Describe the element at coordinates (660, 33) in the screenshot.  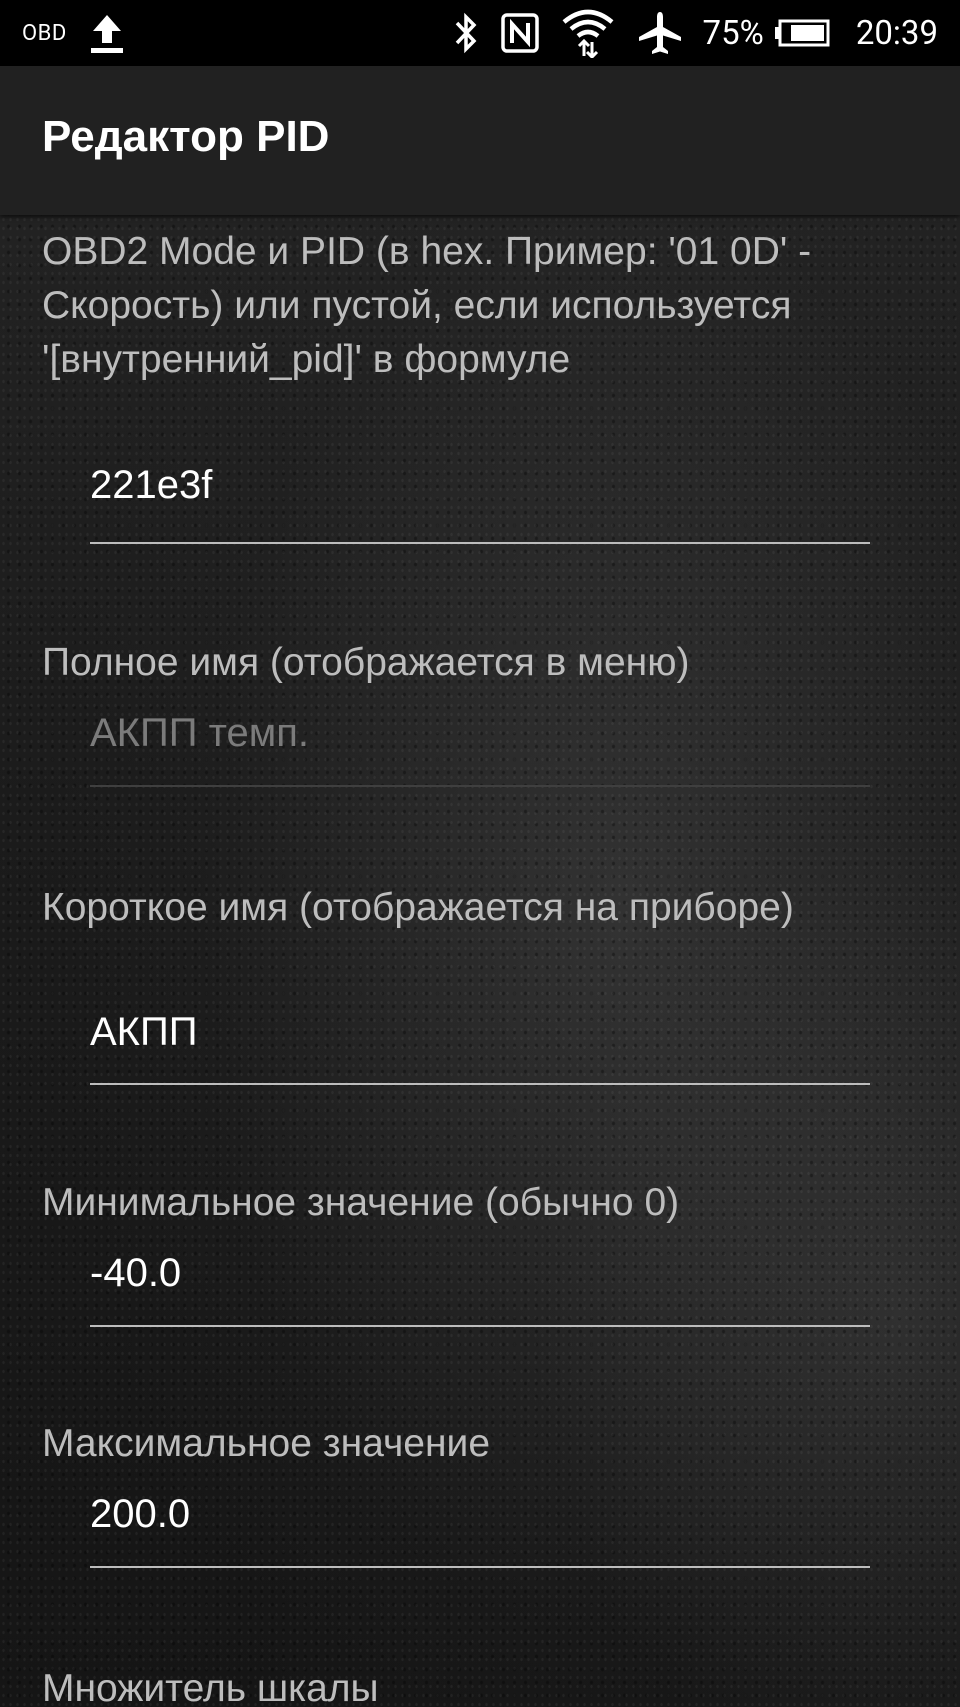
I see `airplane-icon` at that location.